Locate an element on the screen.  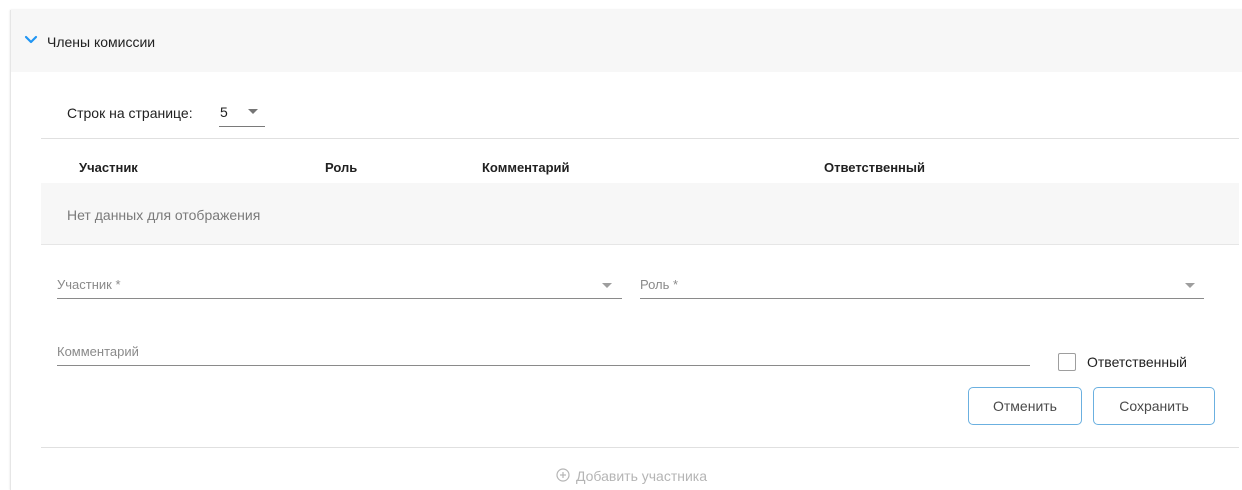
column-header-comment: Комментарий is located at coordinates (526, 167).